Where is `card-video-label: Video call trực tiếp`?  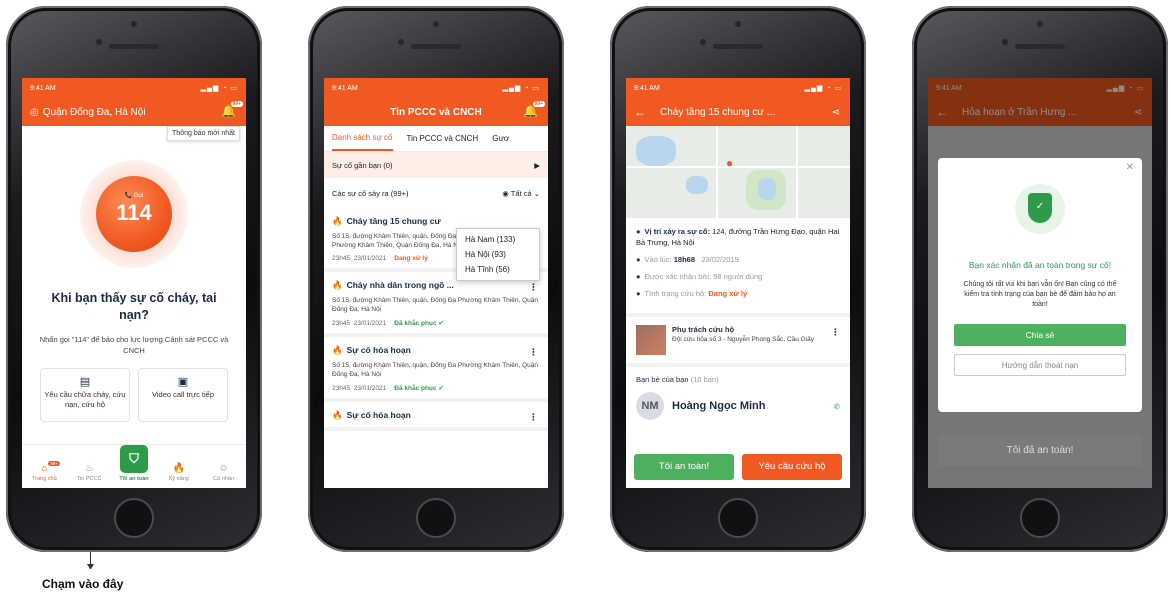 card-video-label: Video call trực tiếp is located at coordinates (183, 394).